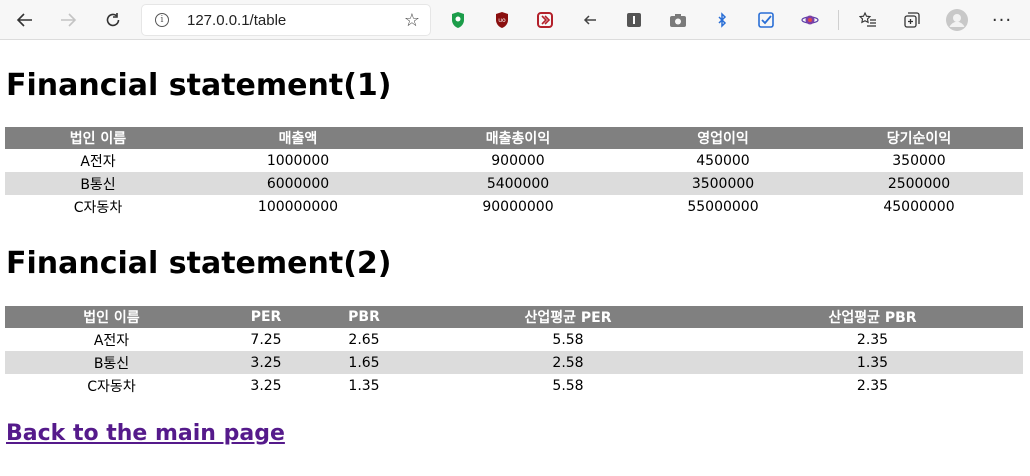  Describe the element at coordinates (957, 20) in the screenshot. I see `profile-avatar-icon` at that location.